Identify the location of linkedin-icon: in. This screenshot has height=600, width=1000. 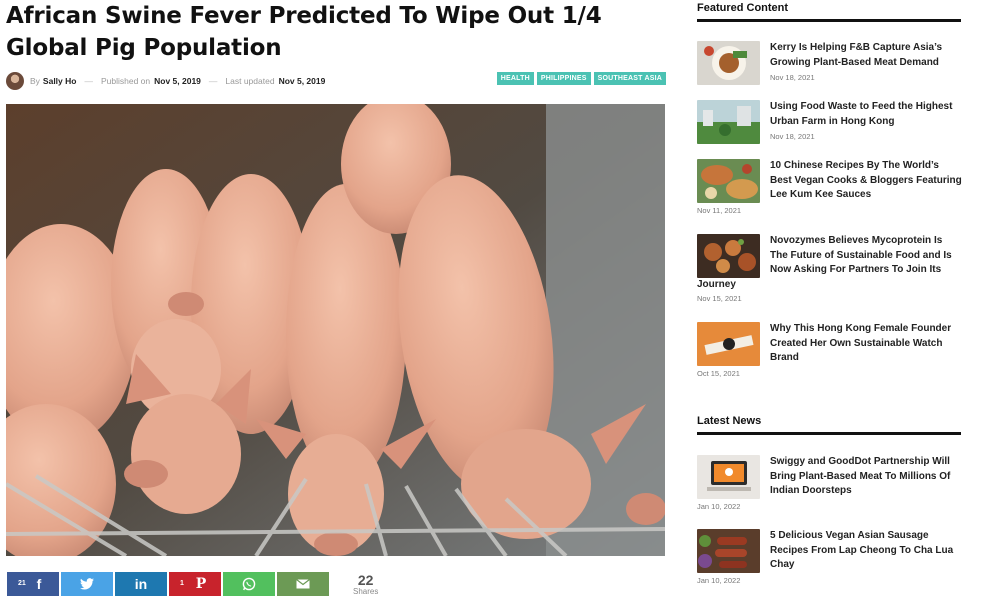
(141, 584).